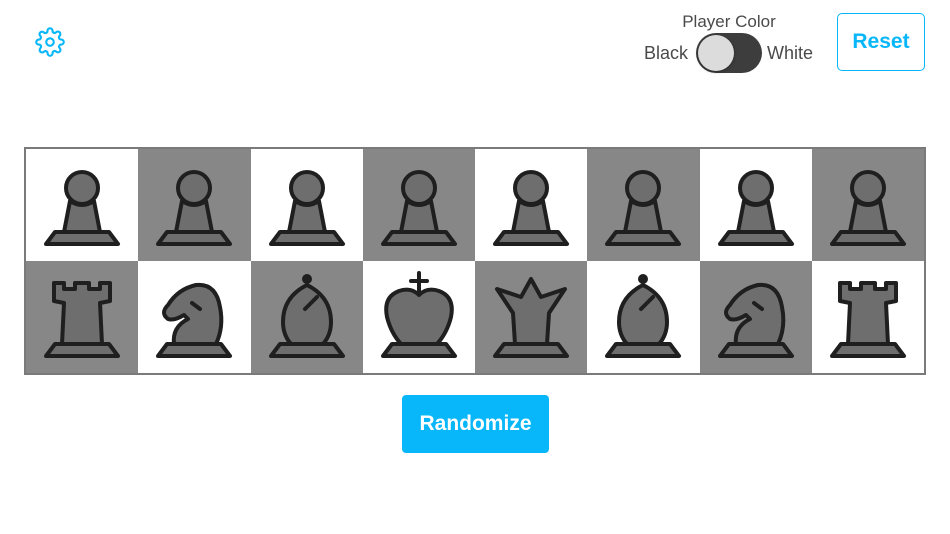 Image resolution: width=950 pixels, height=534 pixels. I want to click on player-color-black-label: Black, so click(666, 53).